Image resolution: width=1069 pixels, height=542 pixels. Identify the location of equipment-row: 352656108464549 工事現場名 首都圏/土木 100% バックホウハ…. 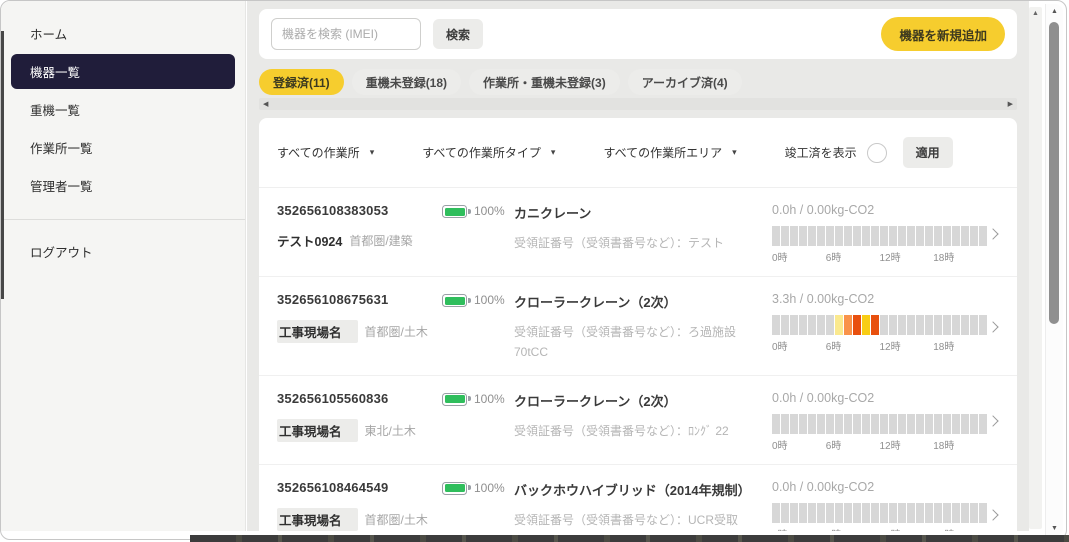
(638, 498).